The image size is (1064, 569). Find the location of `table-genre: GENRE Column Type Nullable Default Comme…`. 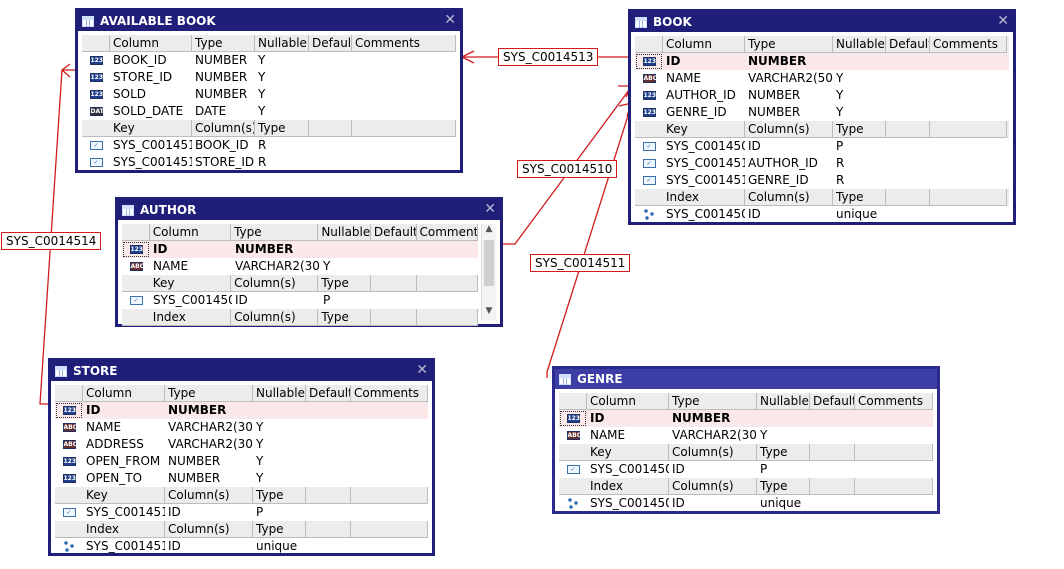

table-genre: GENRE Column Type Nullable Default Comme… is located at coordinates (746, 440).